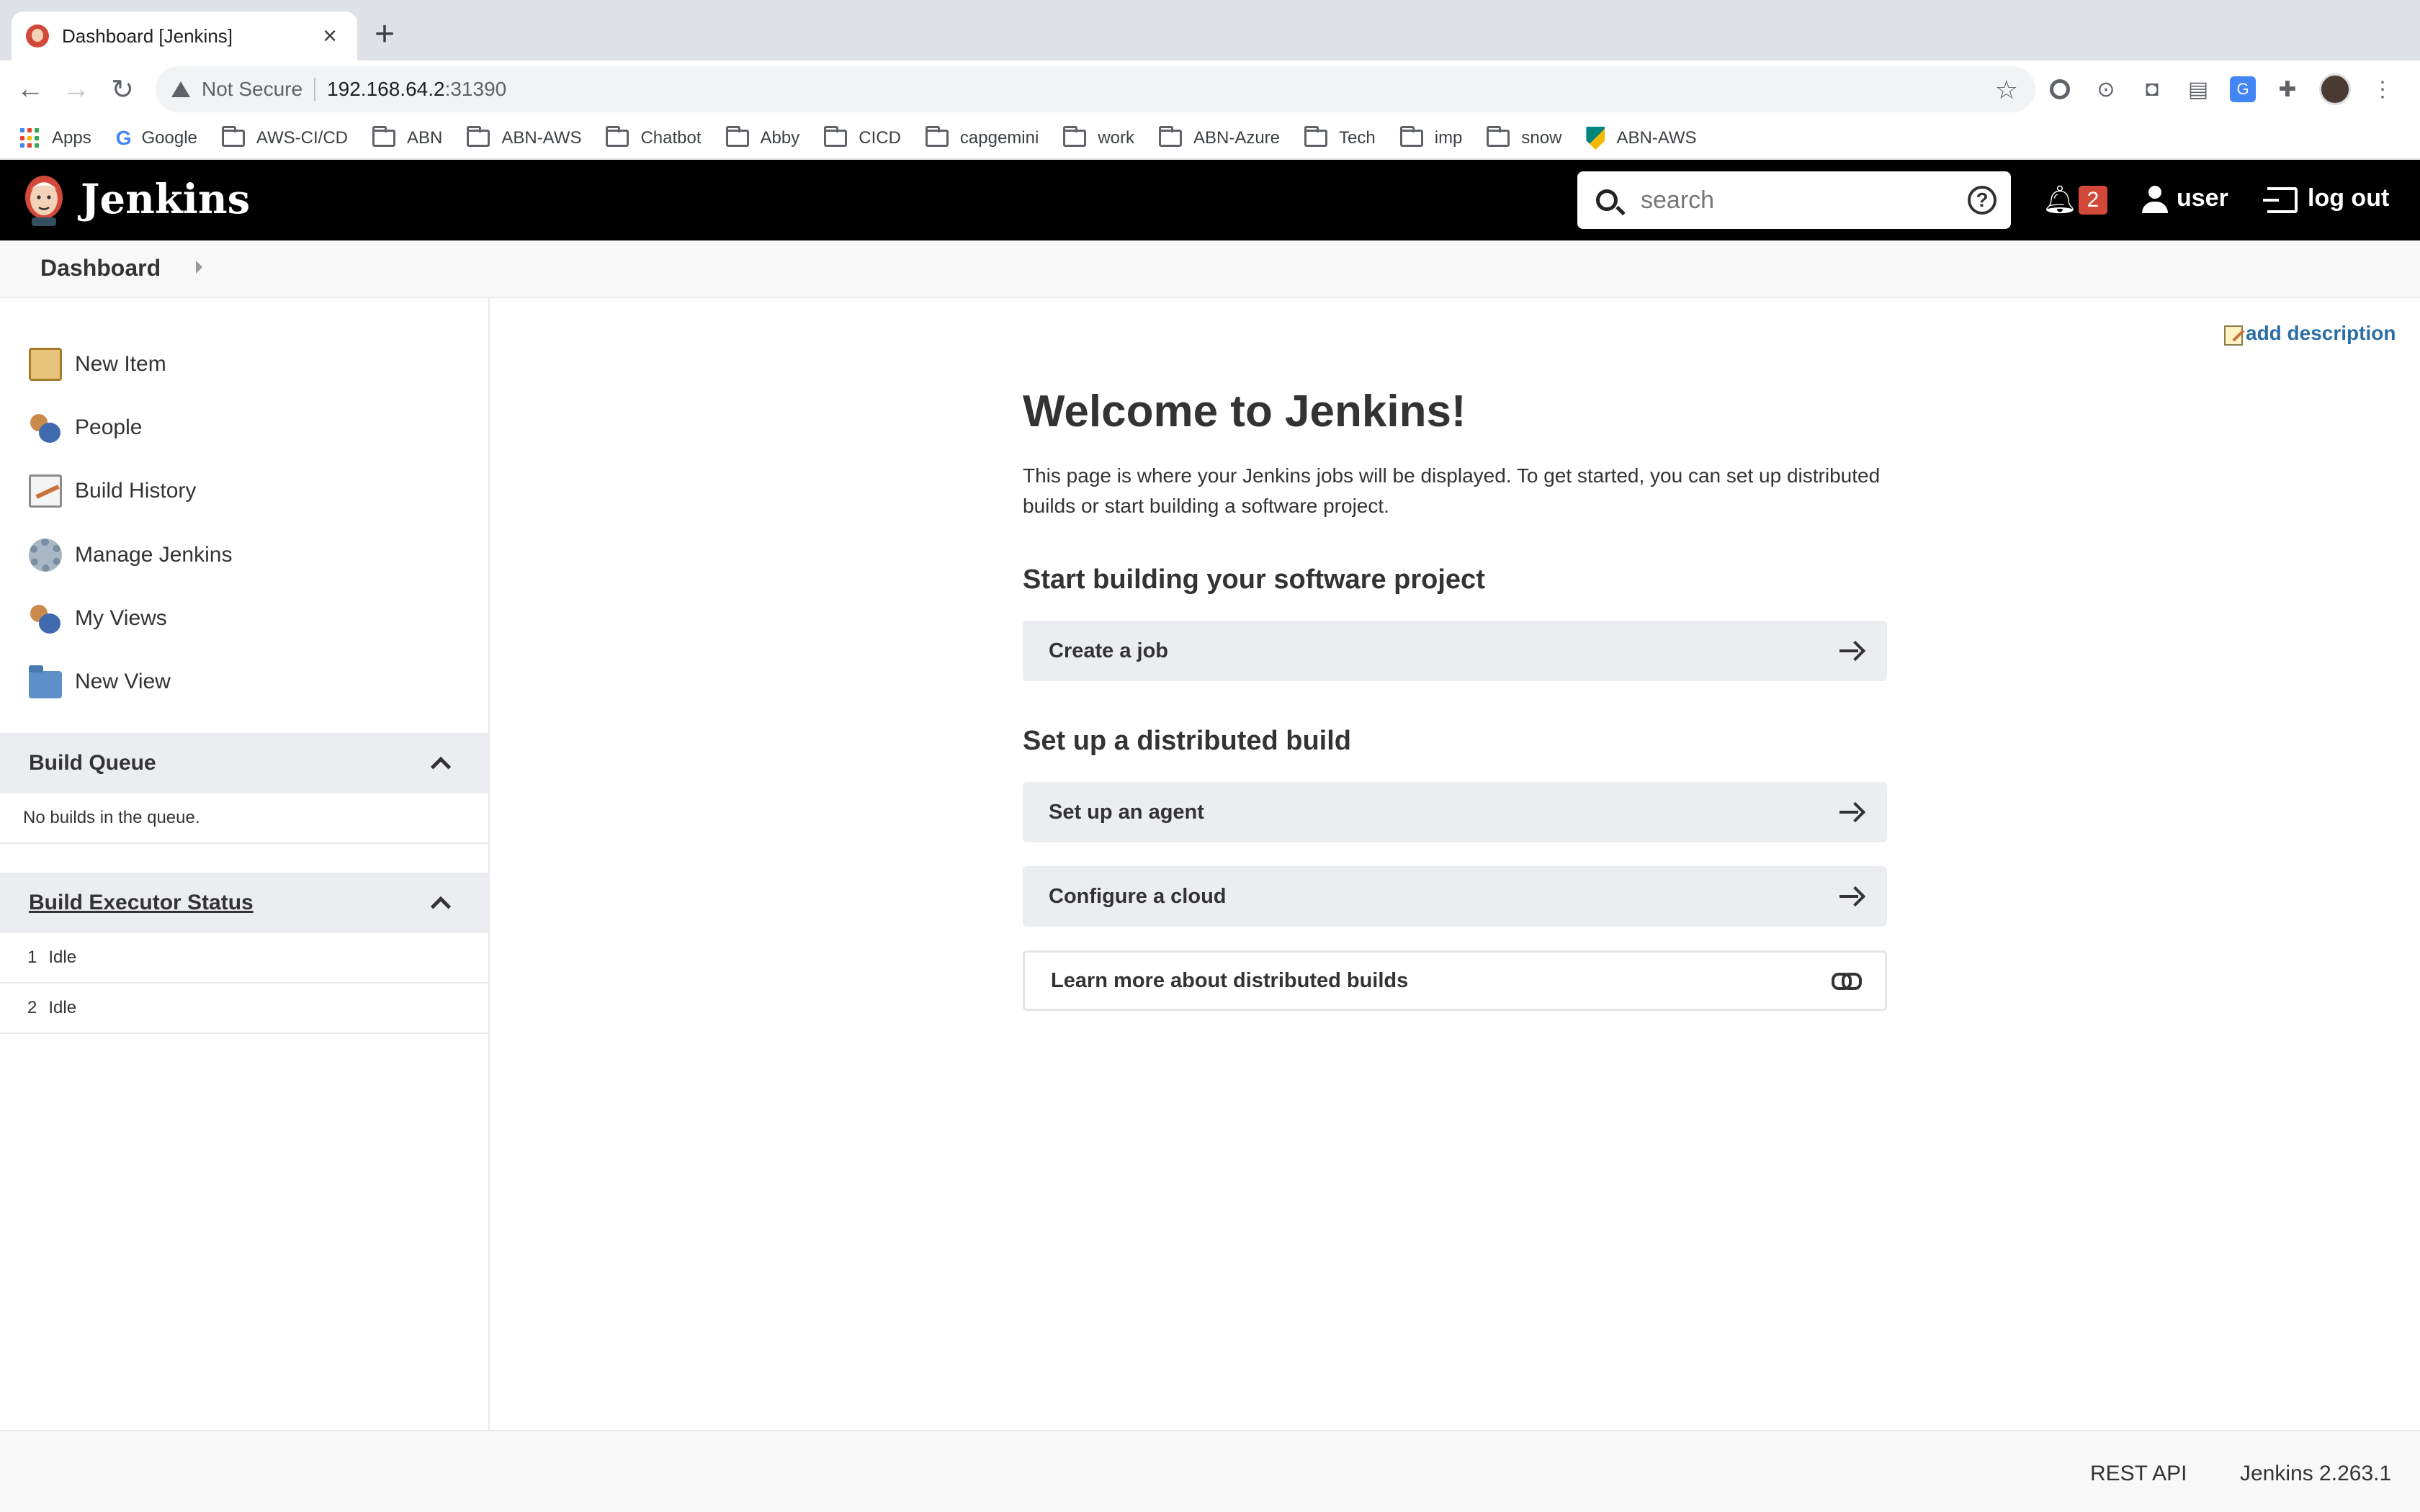 This screenshot has height=1512, width=2420. I want to click on user-link: user, so click(2202, 198).